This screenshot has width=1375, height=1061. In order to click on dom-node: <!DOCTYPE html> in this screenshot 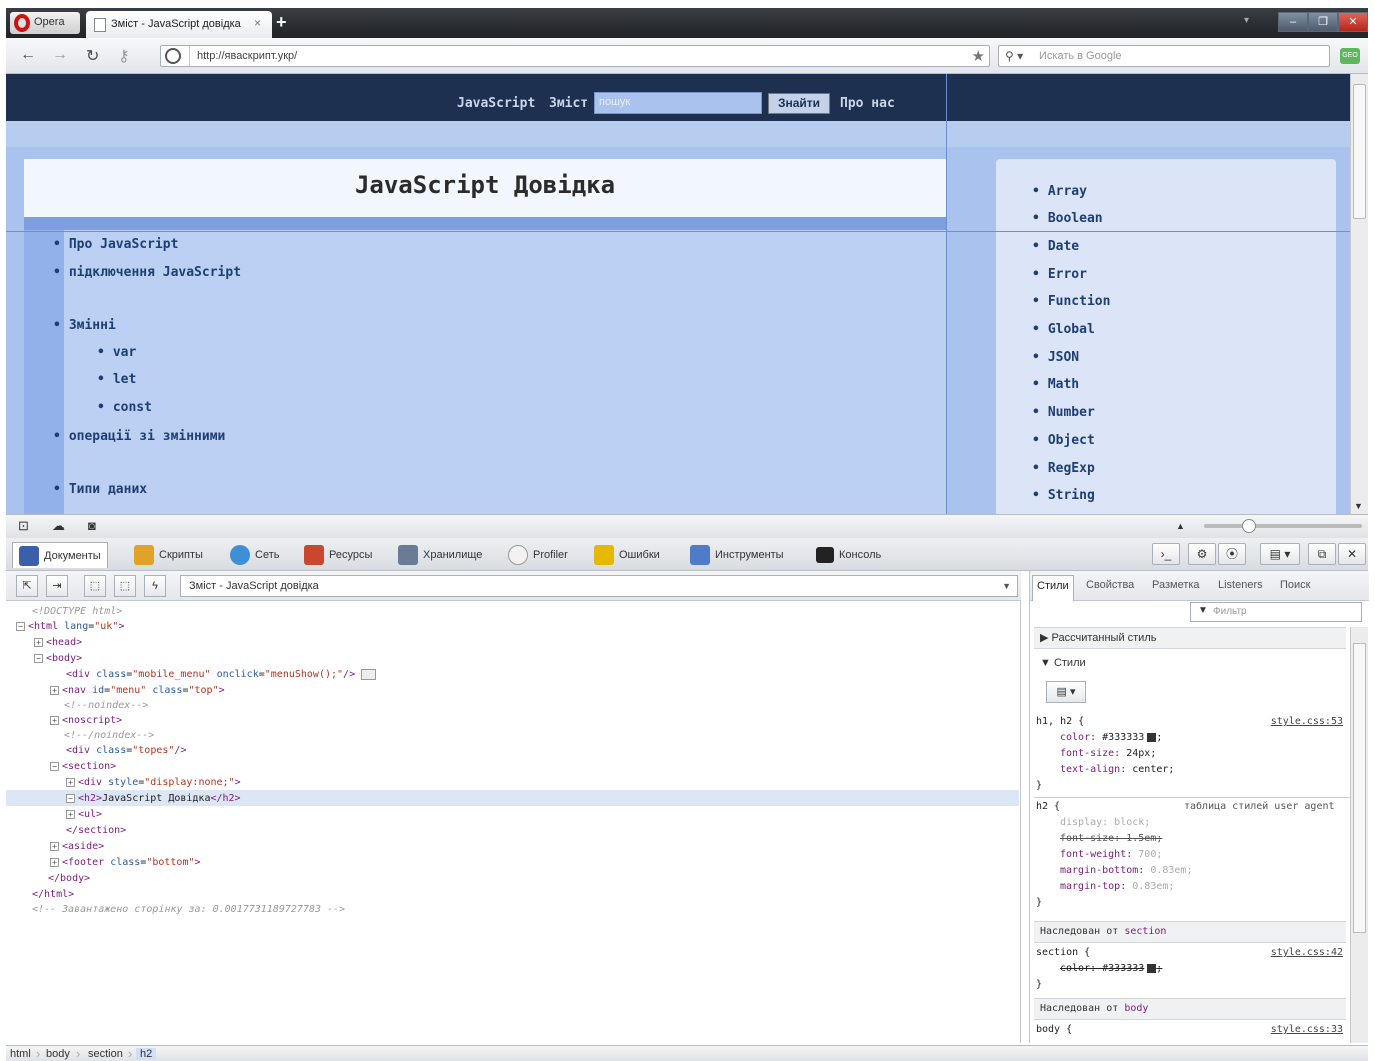, I will do `click(77, 611)`.